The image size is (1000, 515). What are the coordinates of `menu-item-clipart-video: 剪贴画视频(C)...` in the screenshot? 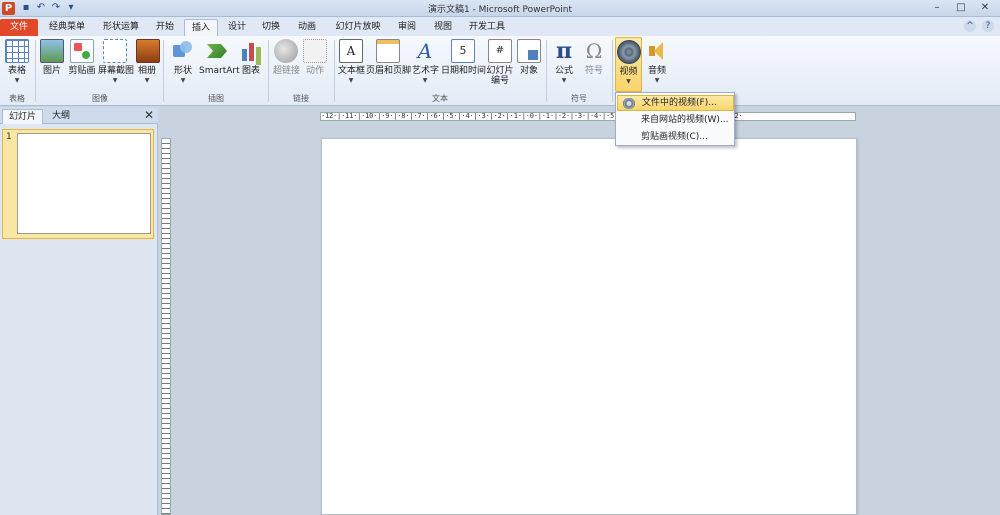 It's located at (675, 137).